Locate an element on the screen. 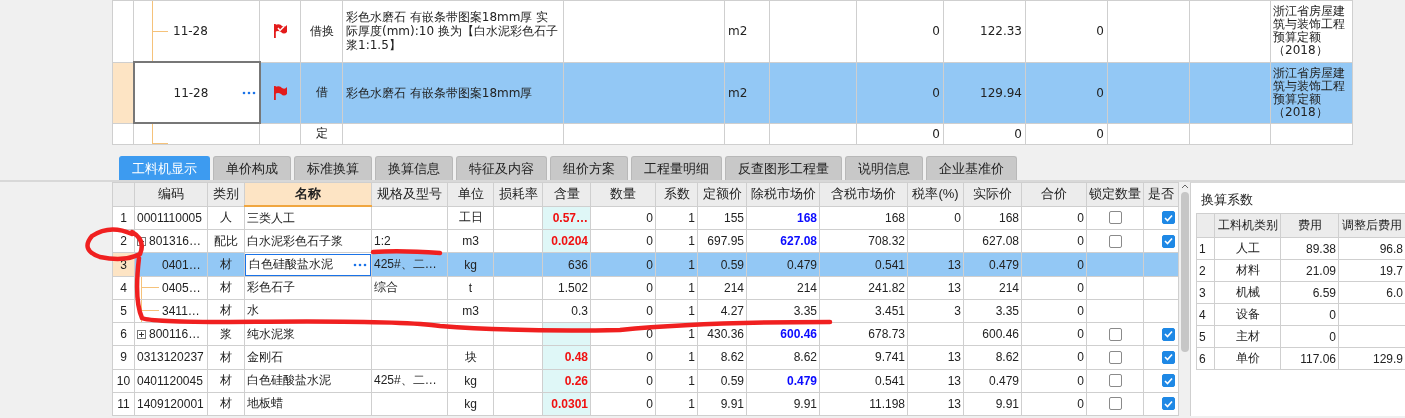  column-header: 名称 is located at coordinates (308, 194).